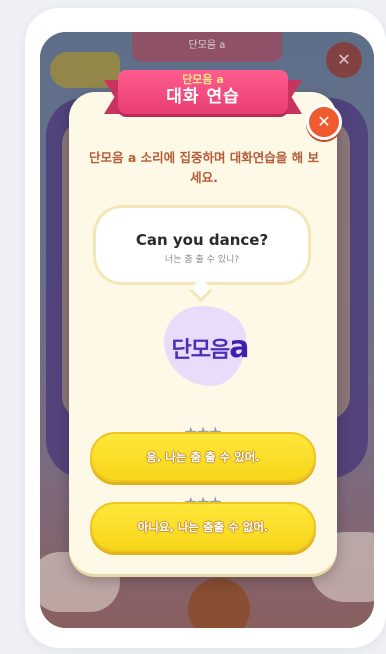  What do you see at coordinates (203, 457) in the screenshot?
I see `answer-option-1-button: 응, 나는 춤 출 수 있어.` at bounding box center [203, 457].